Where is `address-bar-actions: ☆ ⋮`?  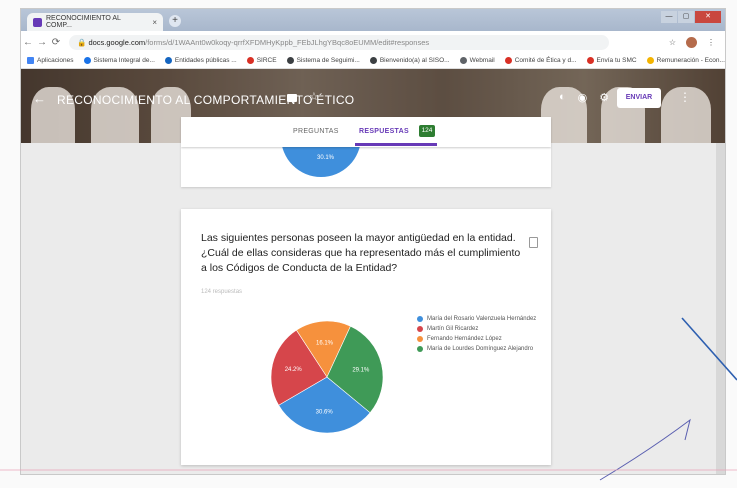 address-bar-actions: ☆ ⋮ is located at coordinates (692, 42).